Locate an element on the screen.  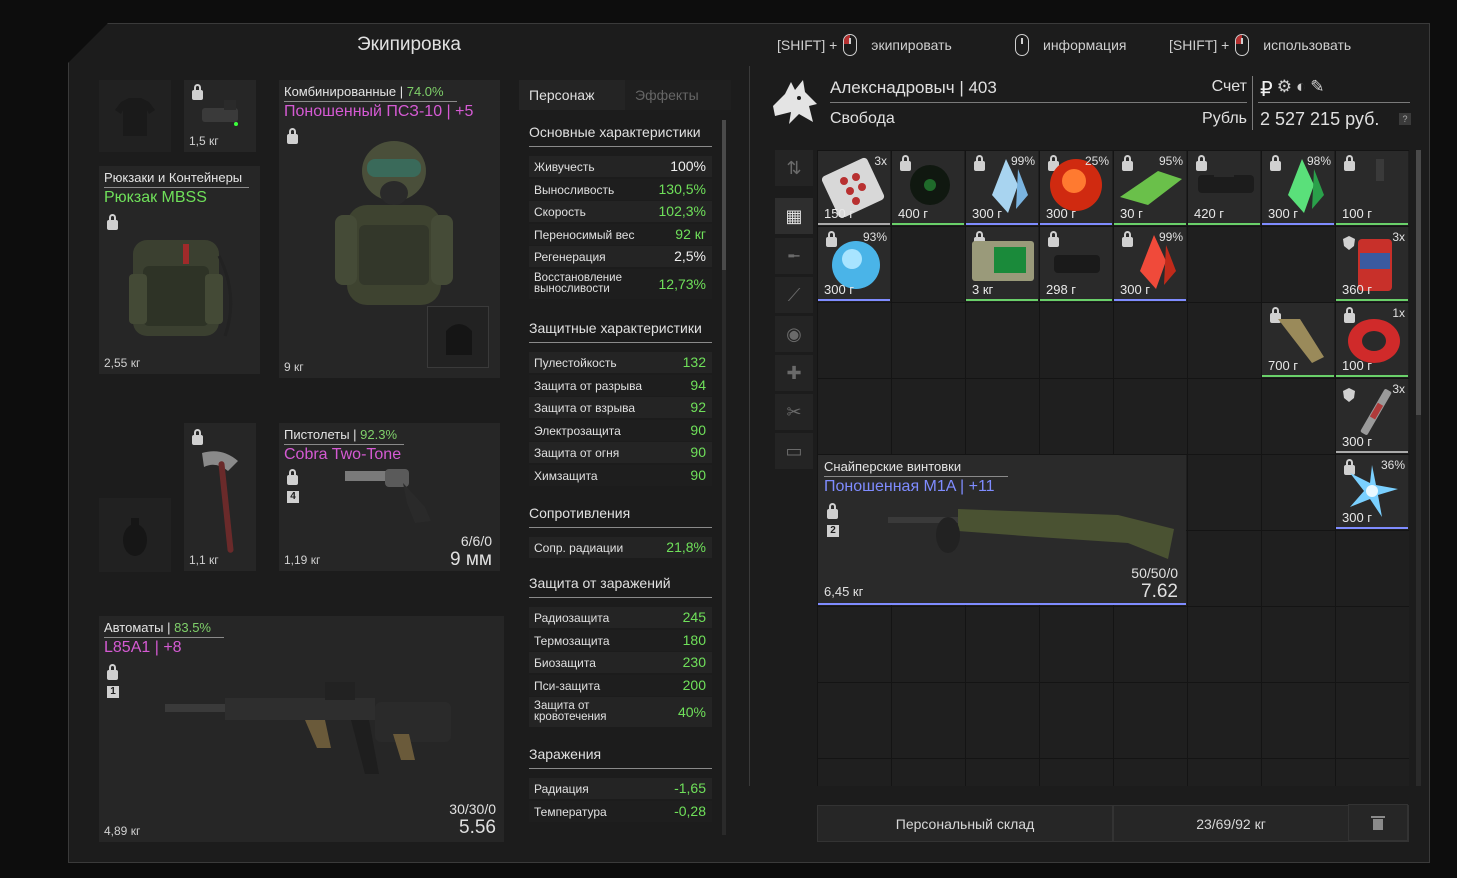
hint-info: информация is located at coordinates (1070, 45).